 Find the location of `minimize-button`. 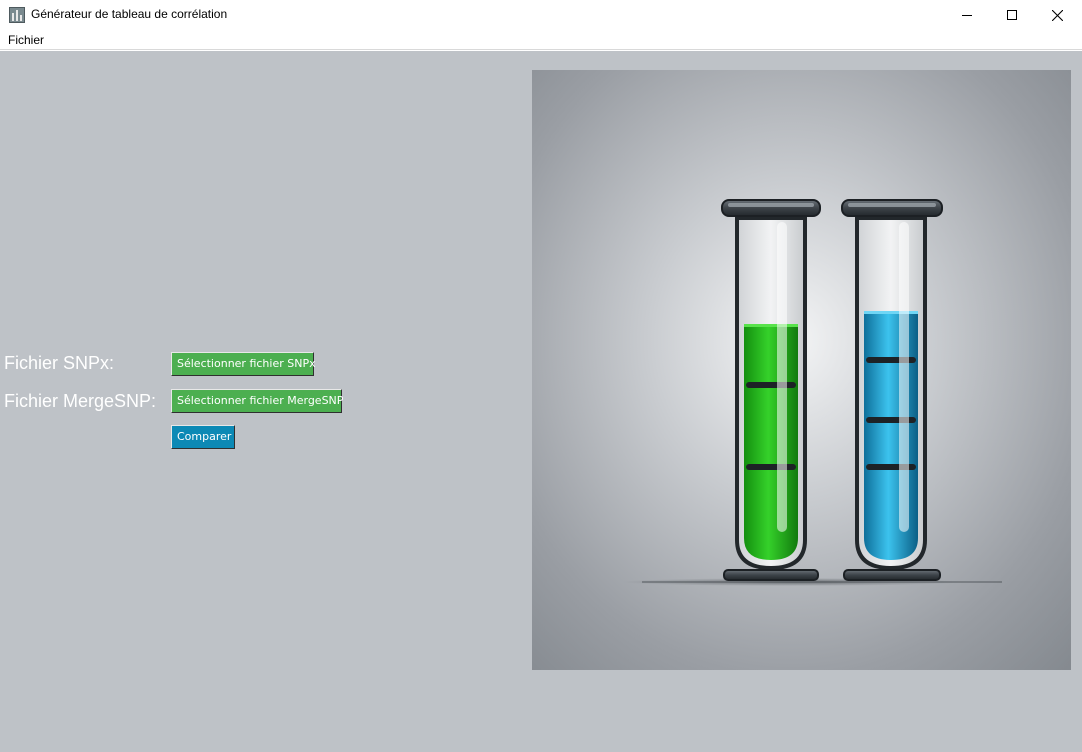

minimize-button is located at coordinates (966, 15).